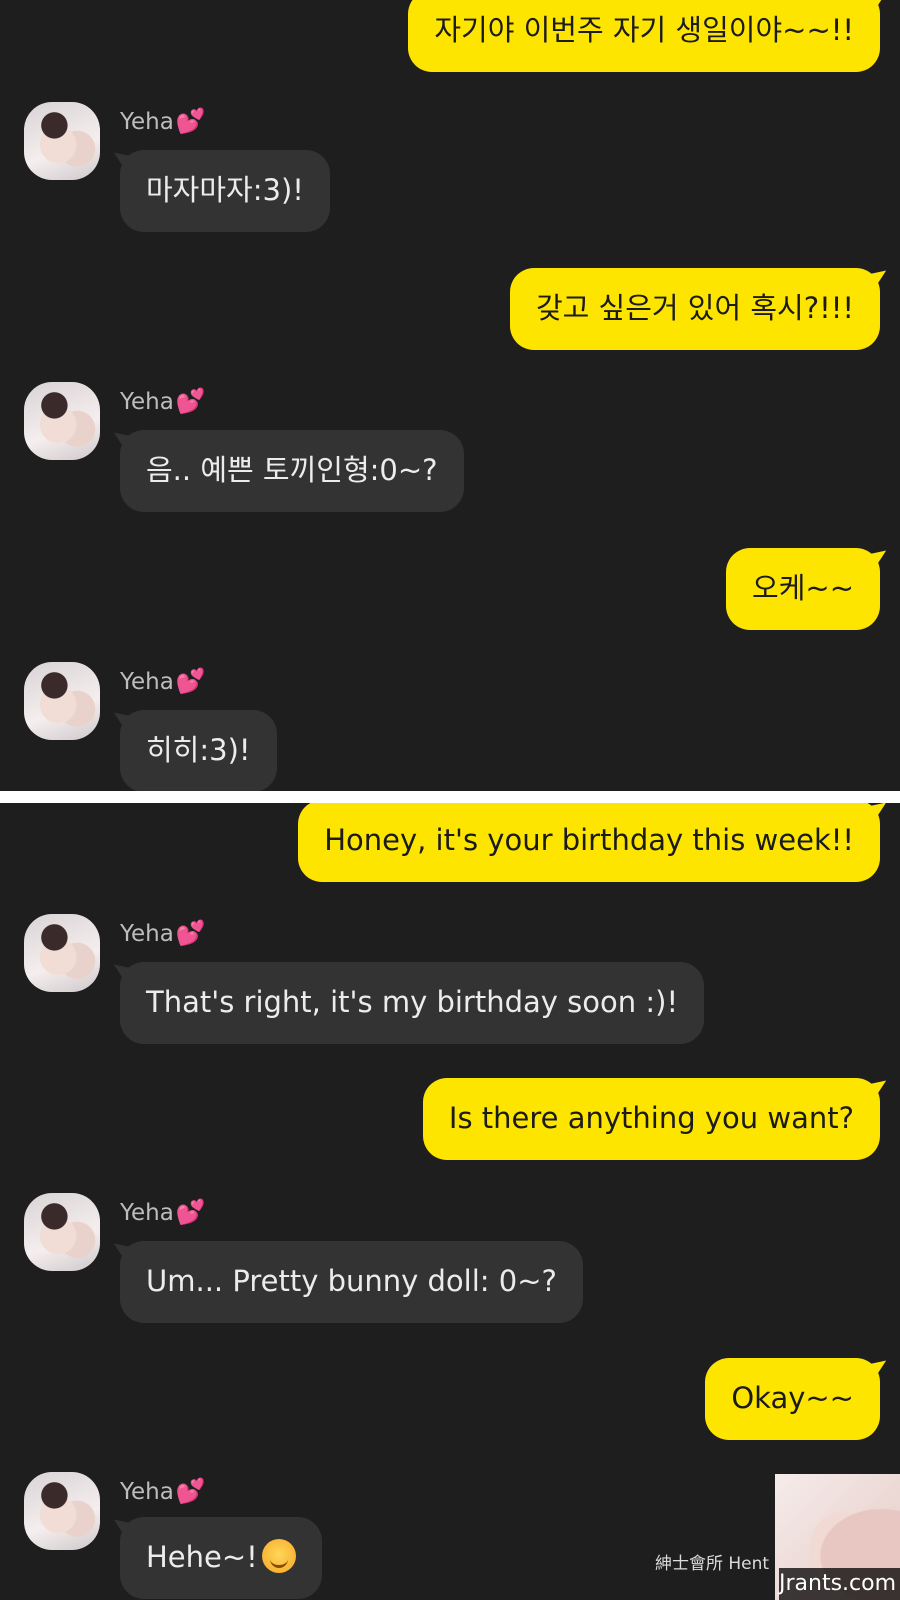 The height and width of the screenshot is (1600, 900). Describe the element at coordinates (202, 1557) in the screenshot. I see `message-text: Hehe~!` at that location.